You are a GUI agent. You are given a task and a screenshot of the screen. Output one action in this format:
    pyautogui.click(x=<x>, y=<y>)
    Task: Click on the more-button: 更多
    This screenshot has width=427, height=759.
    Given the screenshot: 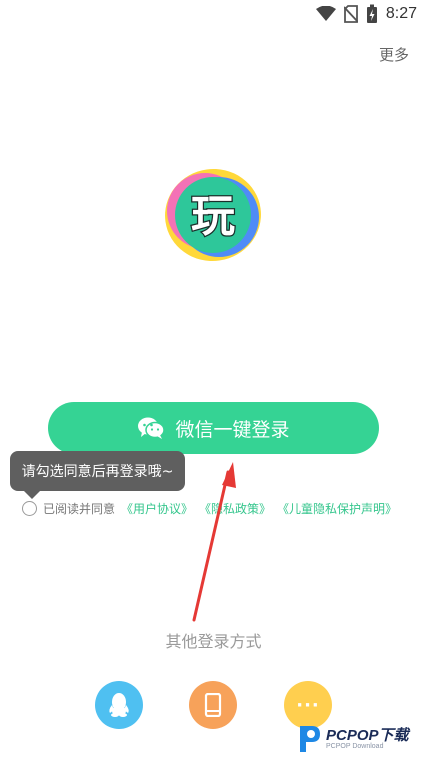 What is the action you would take?
    pyautogui.click(x=394, y=54)
    